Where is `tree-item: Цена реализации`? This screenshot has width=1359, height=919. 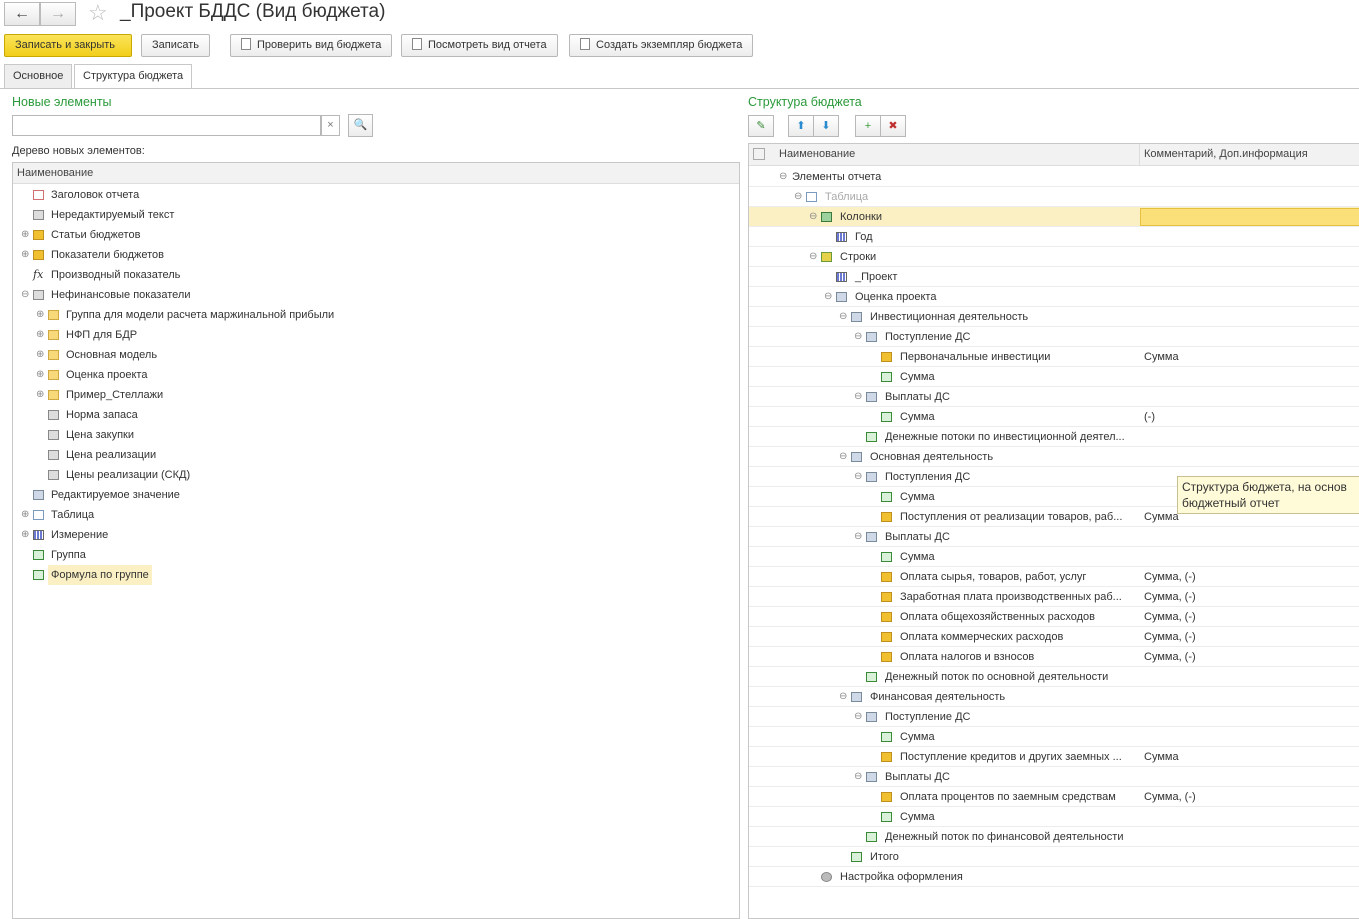
tree-item: Цена реализации is located at coordinates (376, 455).